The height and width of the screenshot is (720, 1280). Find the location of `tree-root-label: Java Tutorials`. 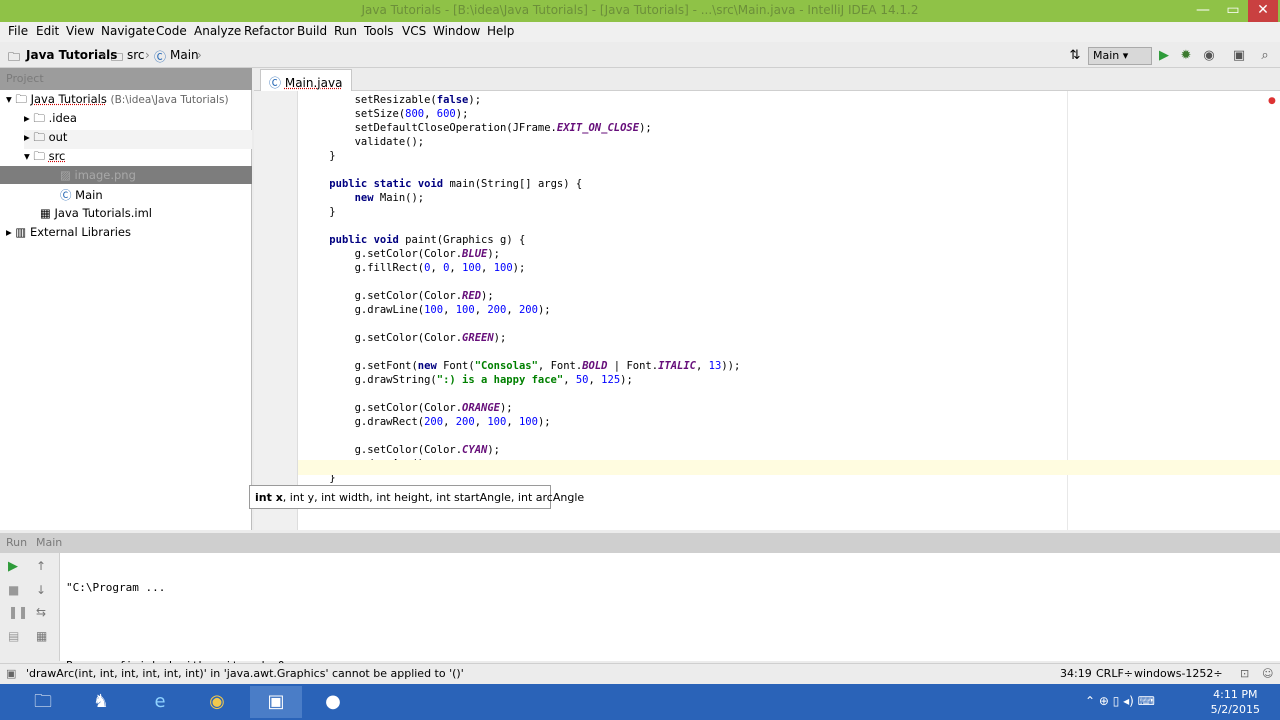

tree-root-label: Java Tutorials is located at coordinates (68, 99).